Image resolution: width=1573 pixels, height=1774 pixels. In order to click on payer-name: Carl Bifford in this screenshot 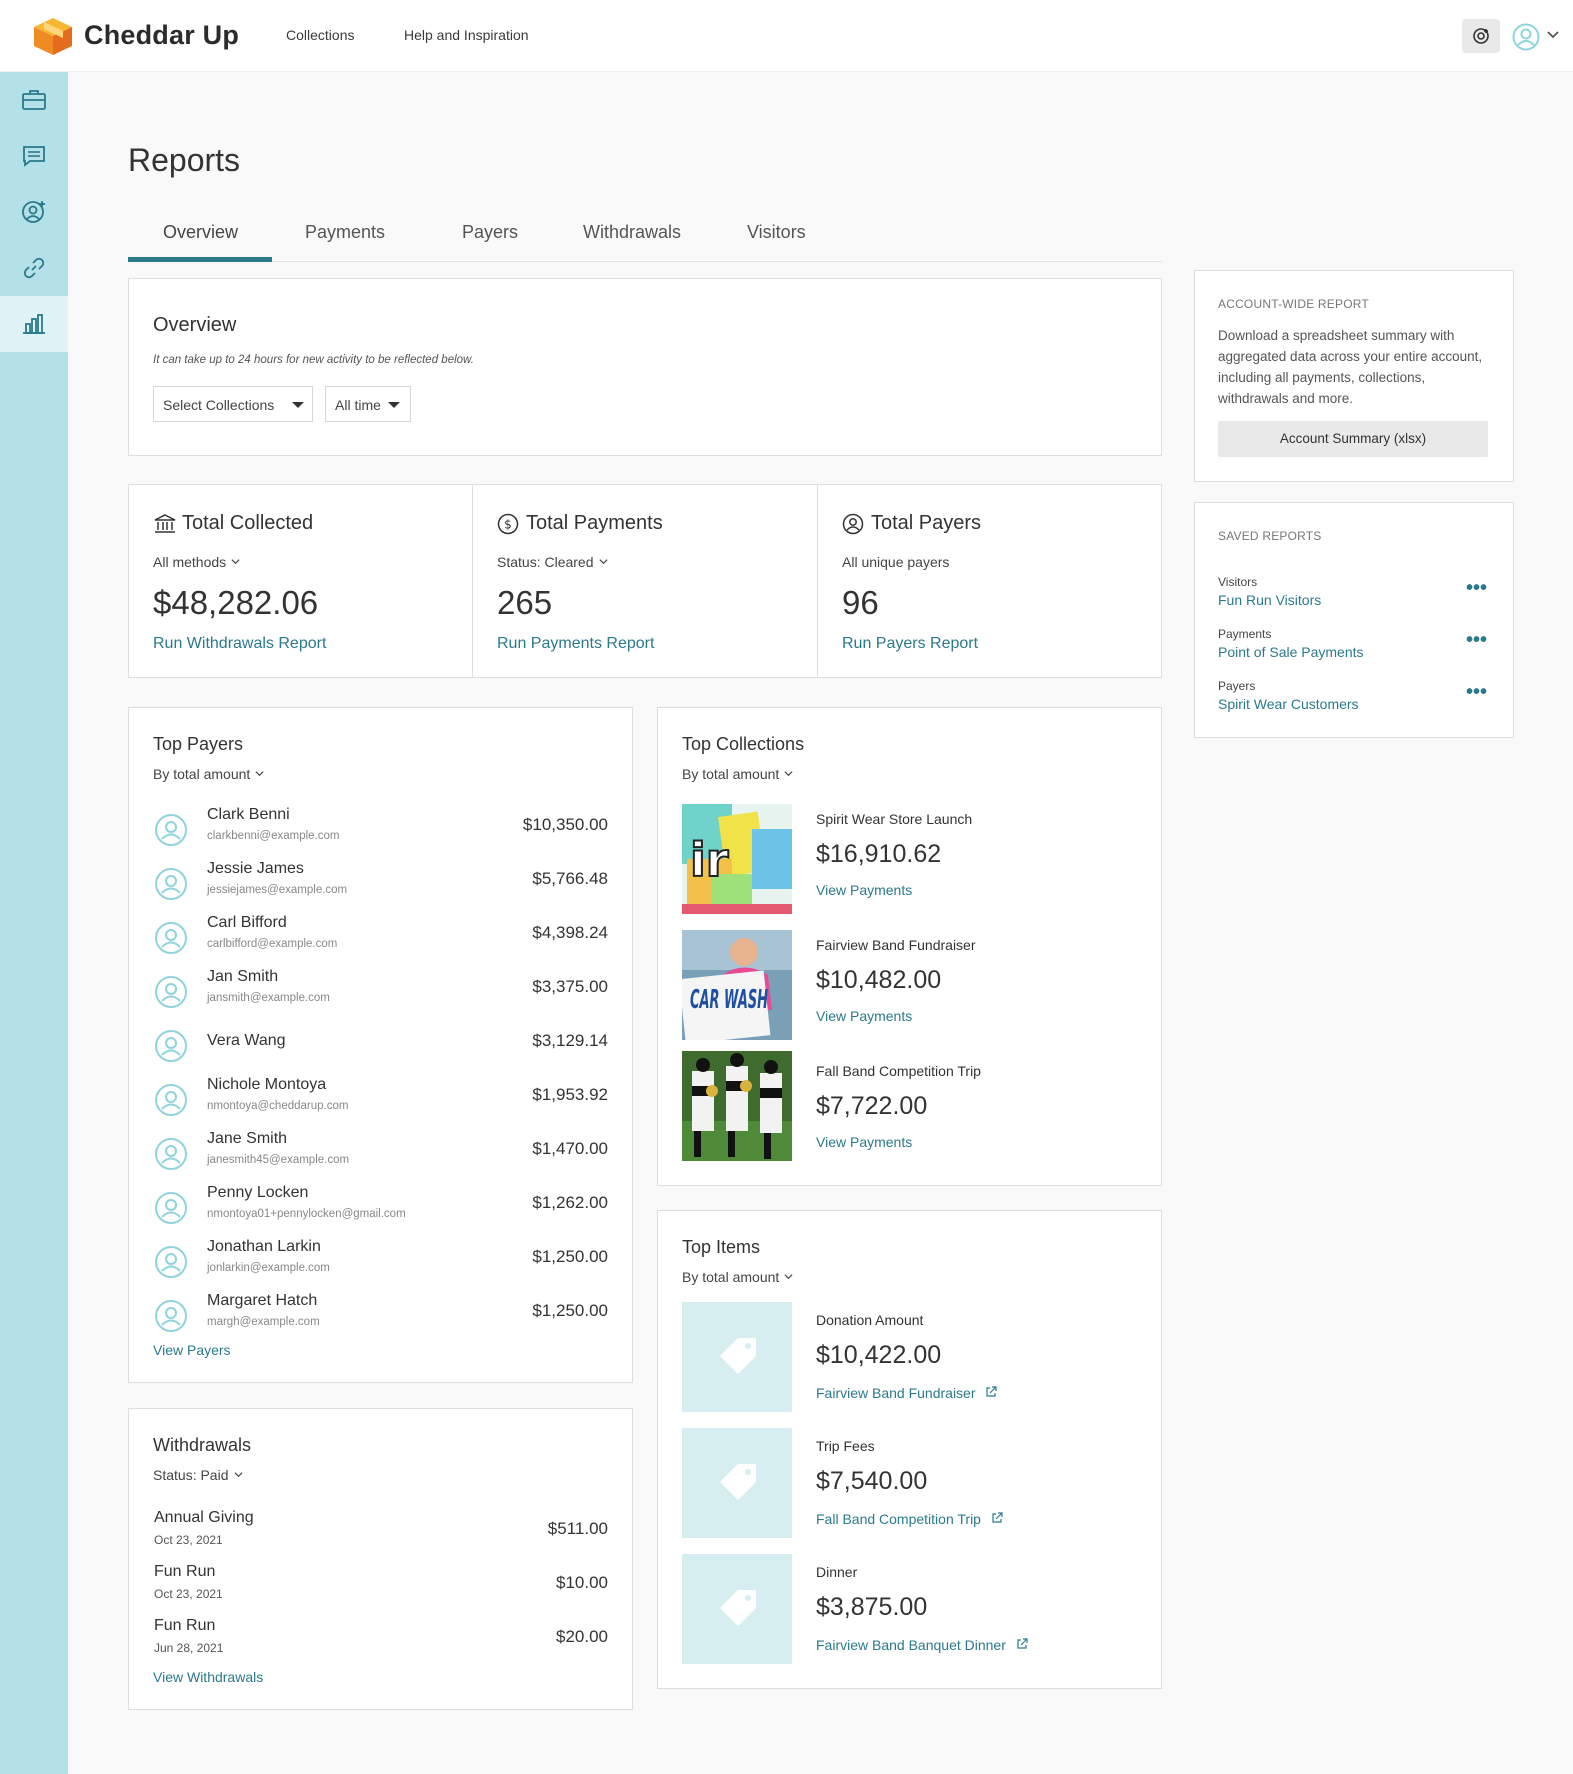, I will do `click(247, 923)`.